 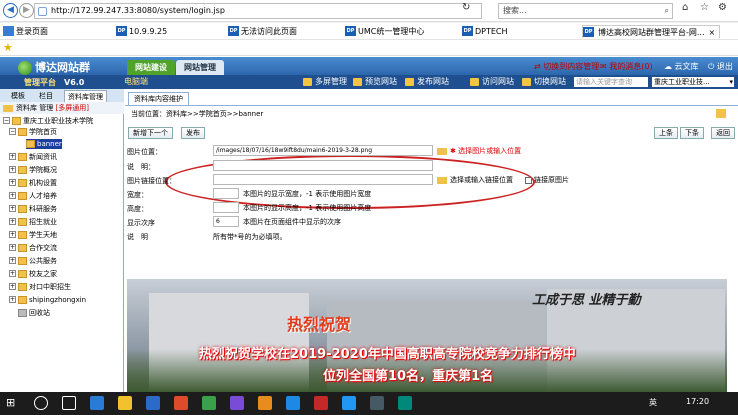 I want to click on tree-node: + 新闻资讯, so click(x=33, y=157).